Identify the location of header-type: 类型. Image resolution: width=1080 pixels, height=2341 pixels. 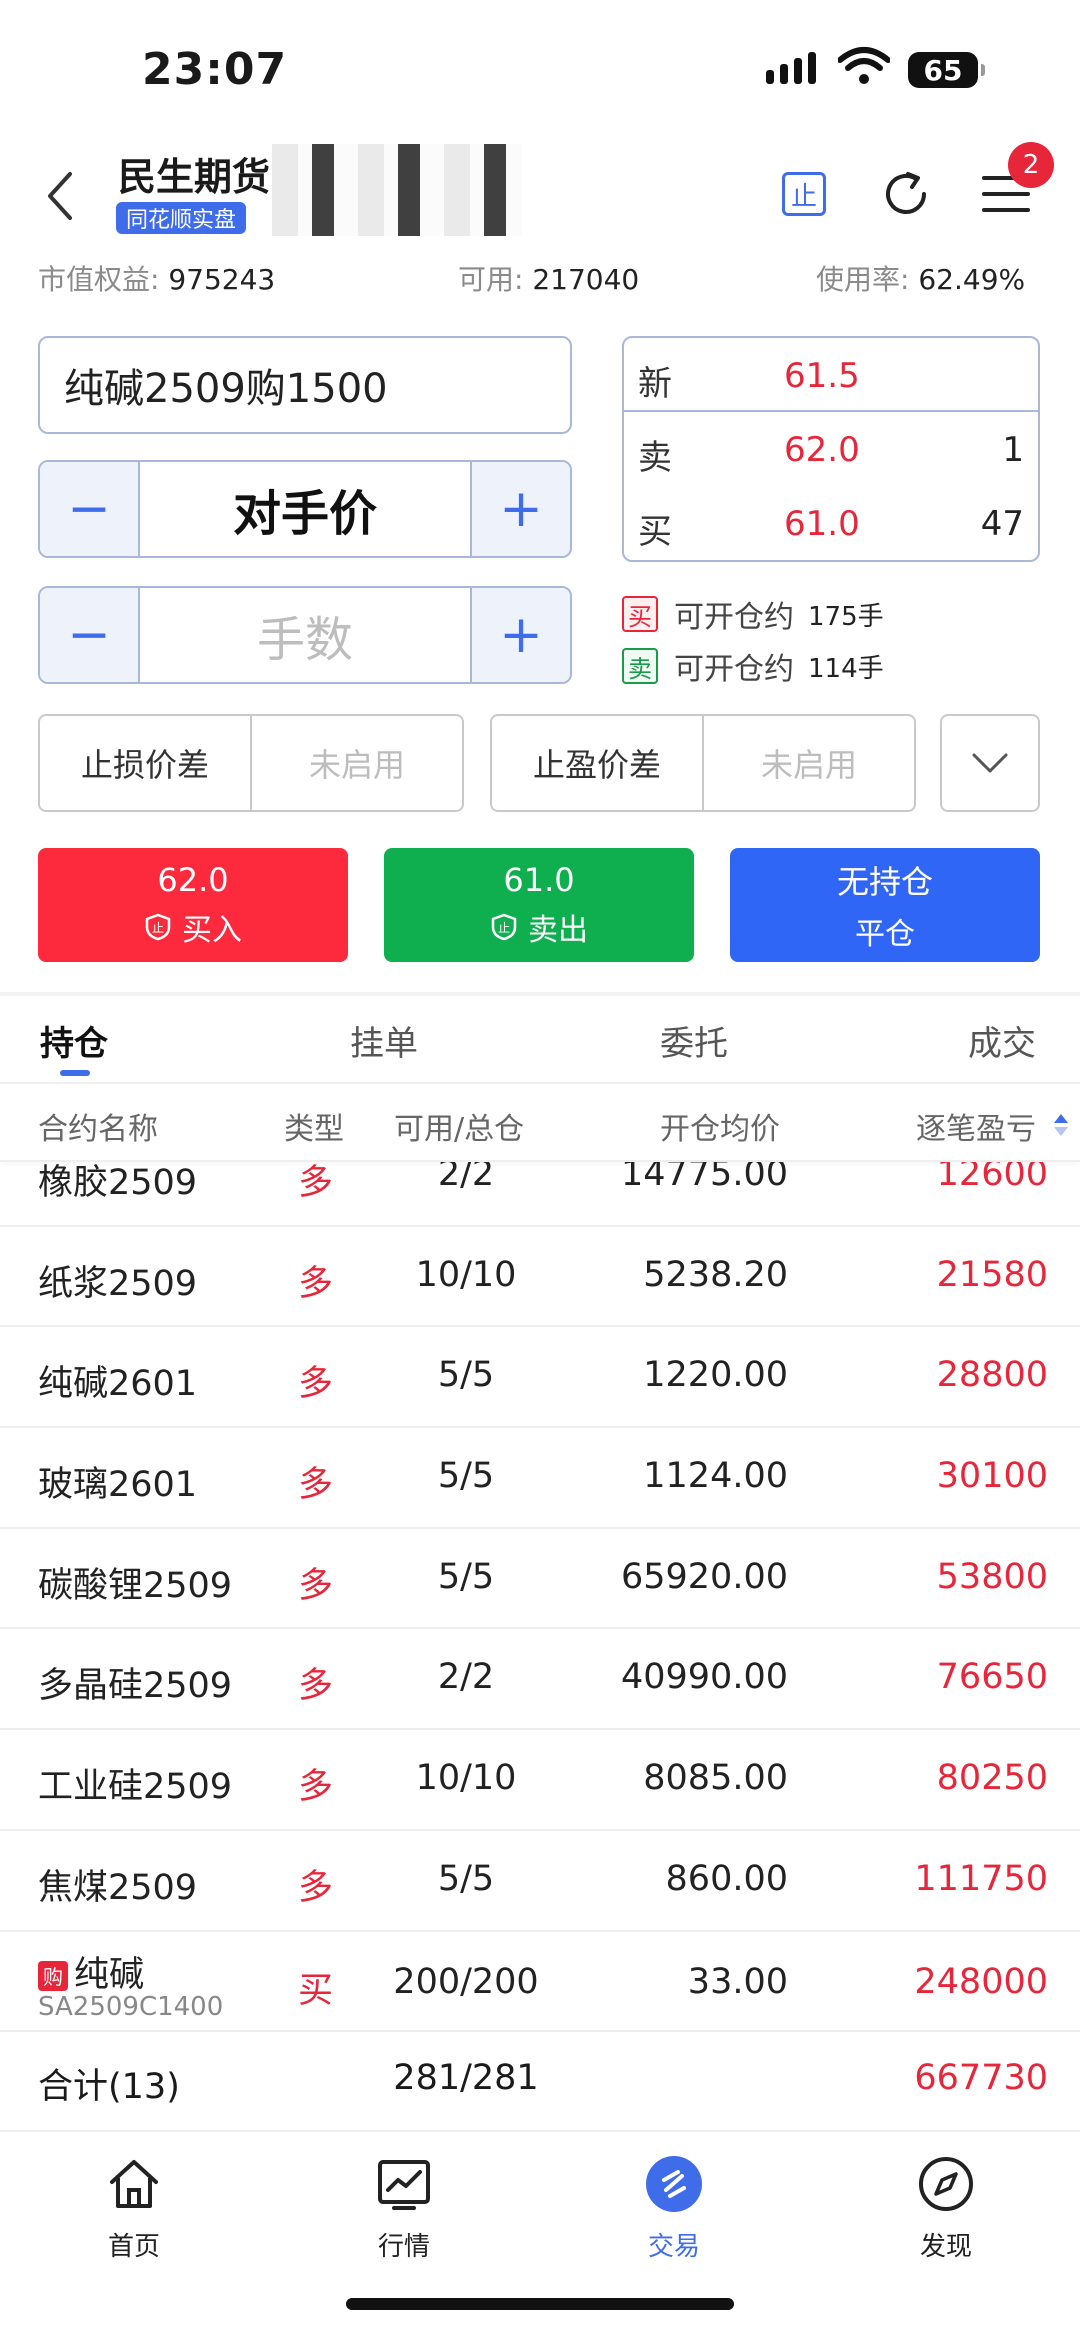
(314, 1129).